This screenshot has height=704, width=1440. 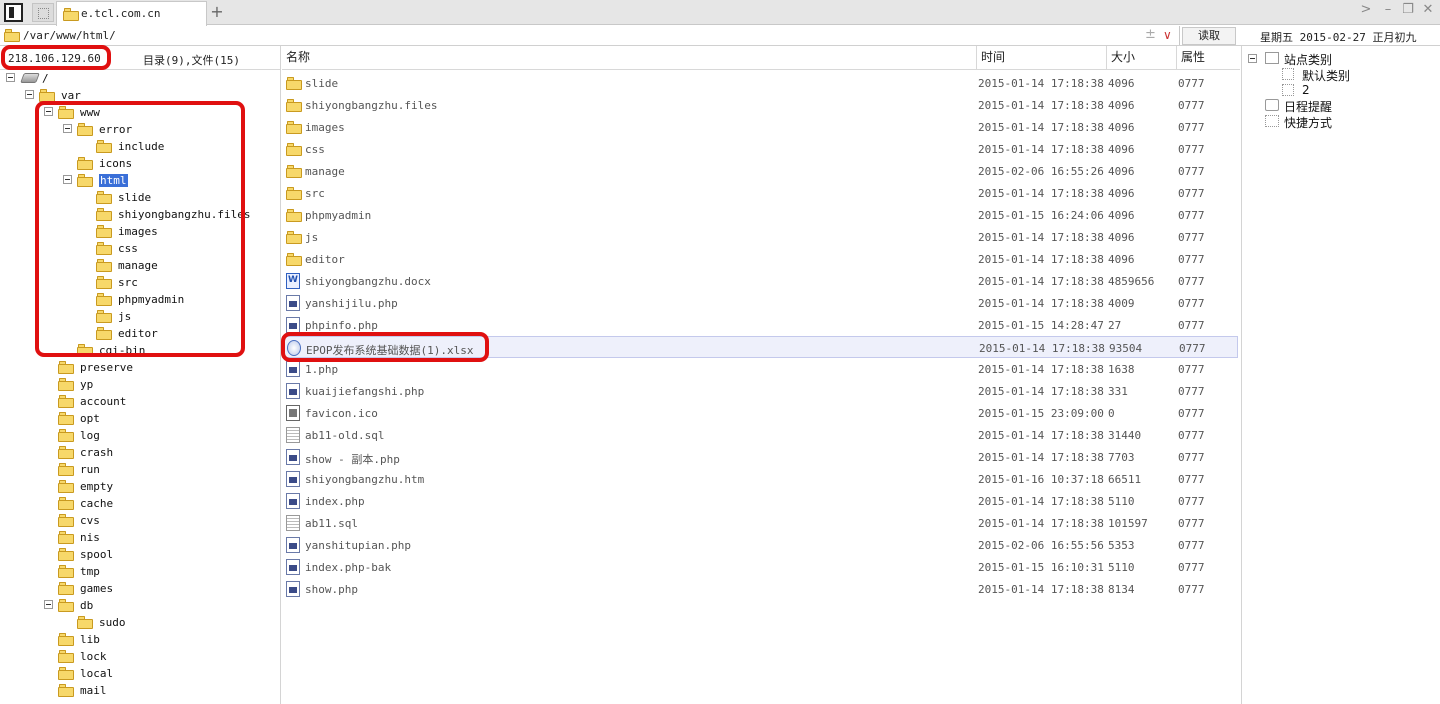 I want to click on tree-node: db, so click(x=140, y=605).